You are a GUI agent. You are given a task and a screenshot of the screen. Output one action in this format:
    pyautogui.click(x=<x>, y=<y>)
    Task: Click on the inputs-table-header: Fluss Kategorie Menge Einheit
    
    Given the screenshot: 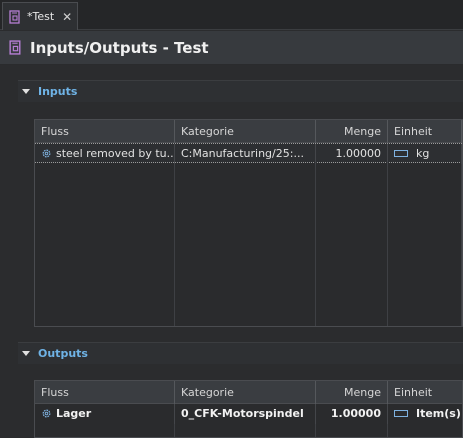 What is the action you would take?
    pyautogui.click(x=248, y=131)
    